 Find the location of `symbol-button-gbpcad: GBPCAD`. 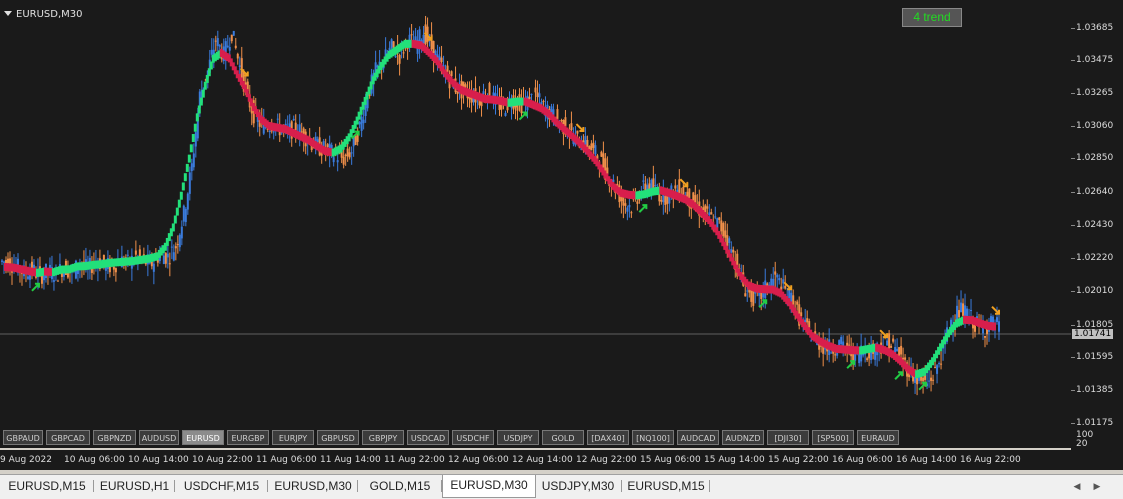

symbol-button-gbpcad: GBPCAD is located at coordinates (68, 437).